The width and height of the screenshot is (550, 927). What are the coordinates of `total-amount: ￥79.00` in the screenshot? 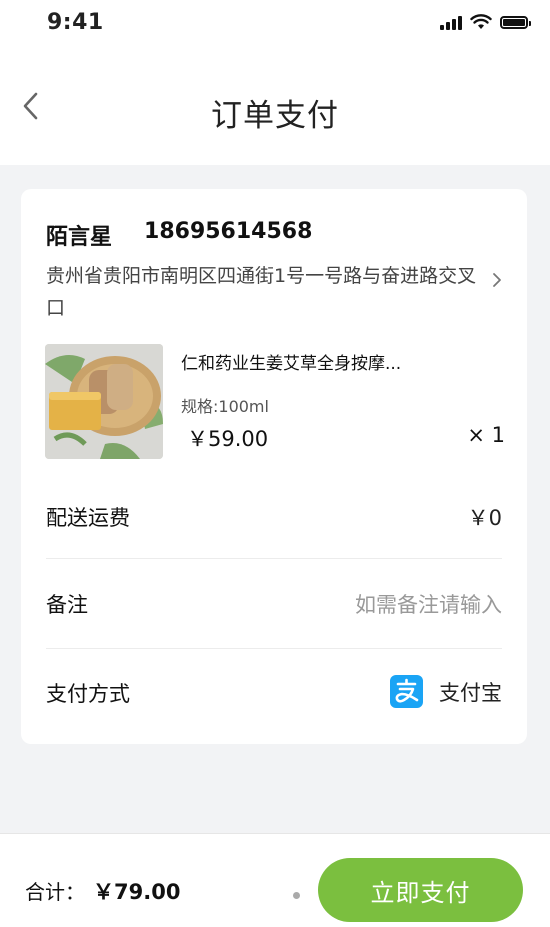 It's located at (137, 892).